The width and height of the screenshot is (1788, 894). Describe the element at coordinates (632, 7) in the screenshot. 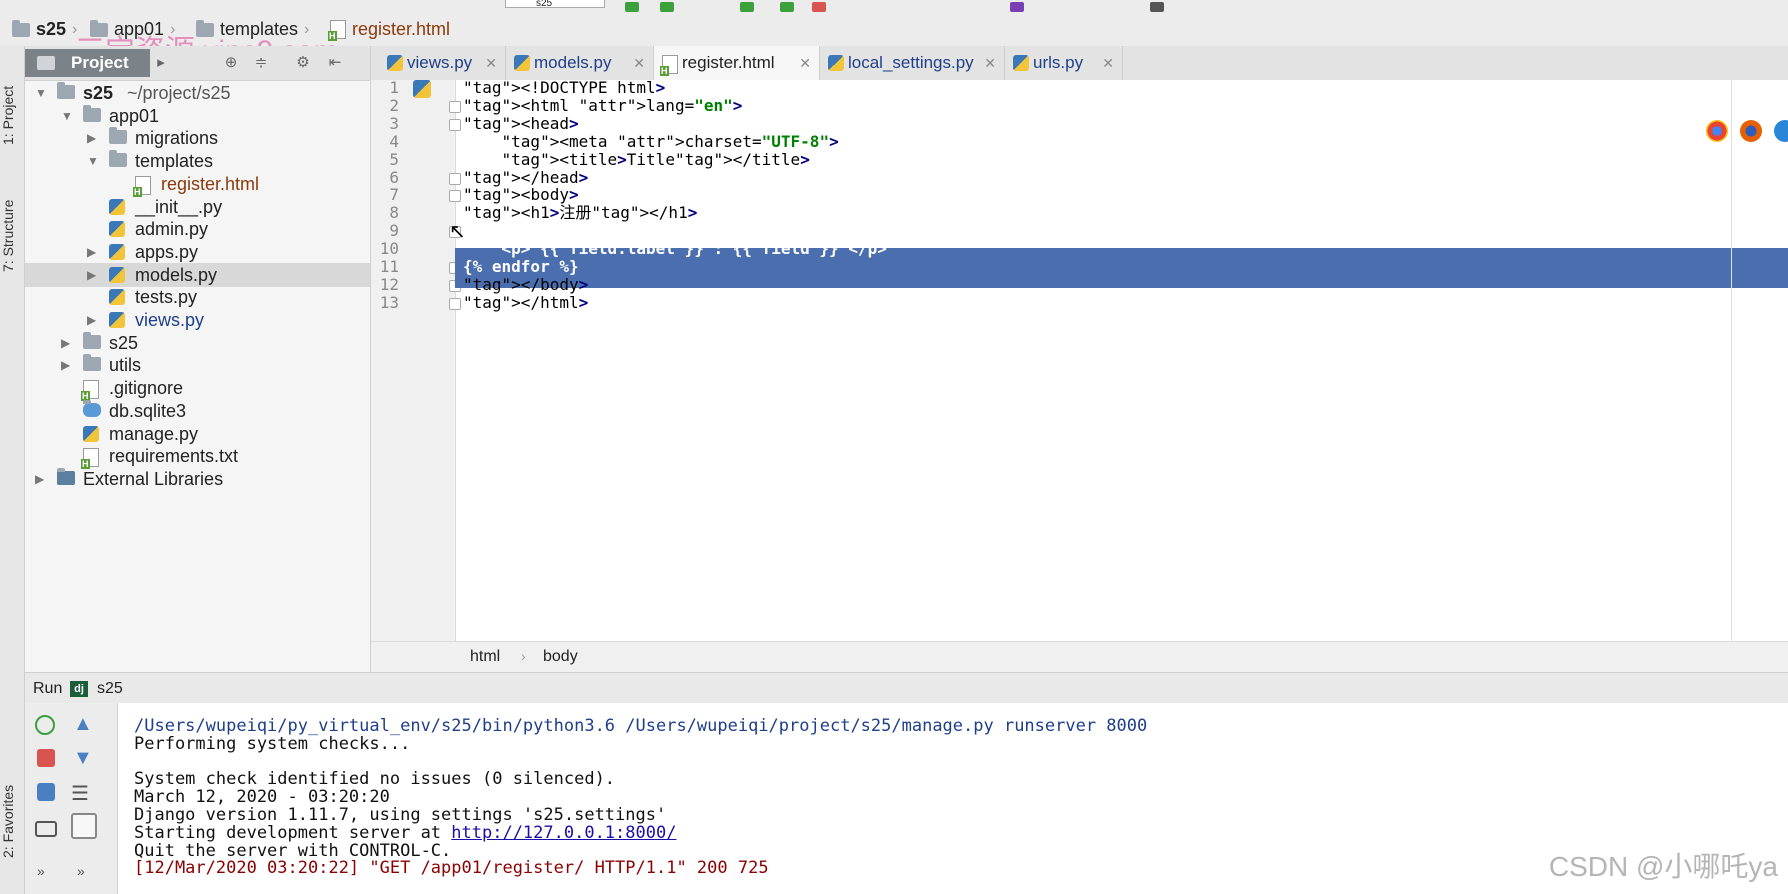

I see `run-icon` at that location.